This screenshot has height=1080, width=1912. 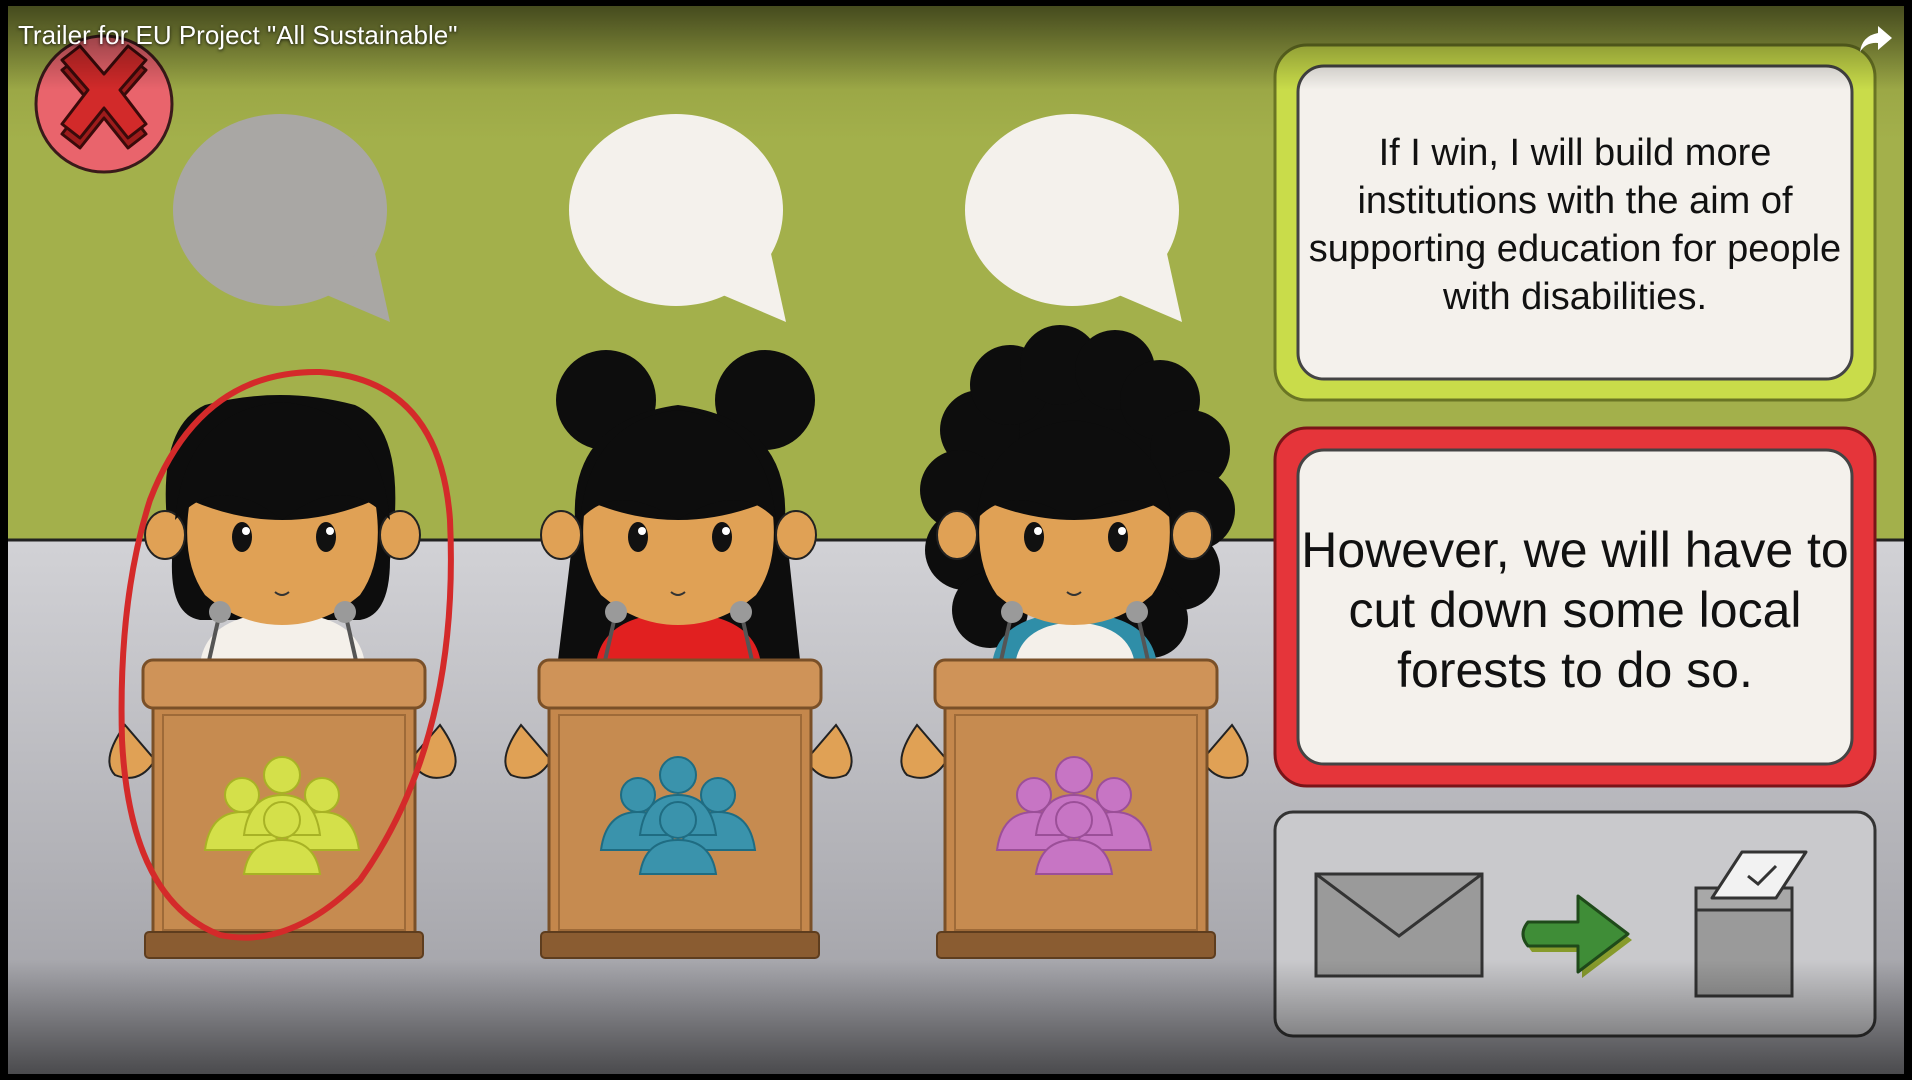 What do you see at coordinates (1575, 924) in the screenshot?
I see `vote-panel` at bounding box center [1575, 924].